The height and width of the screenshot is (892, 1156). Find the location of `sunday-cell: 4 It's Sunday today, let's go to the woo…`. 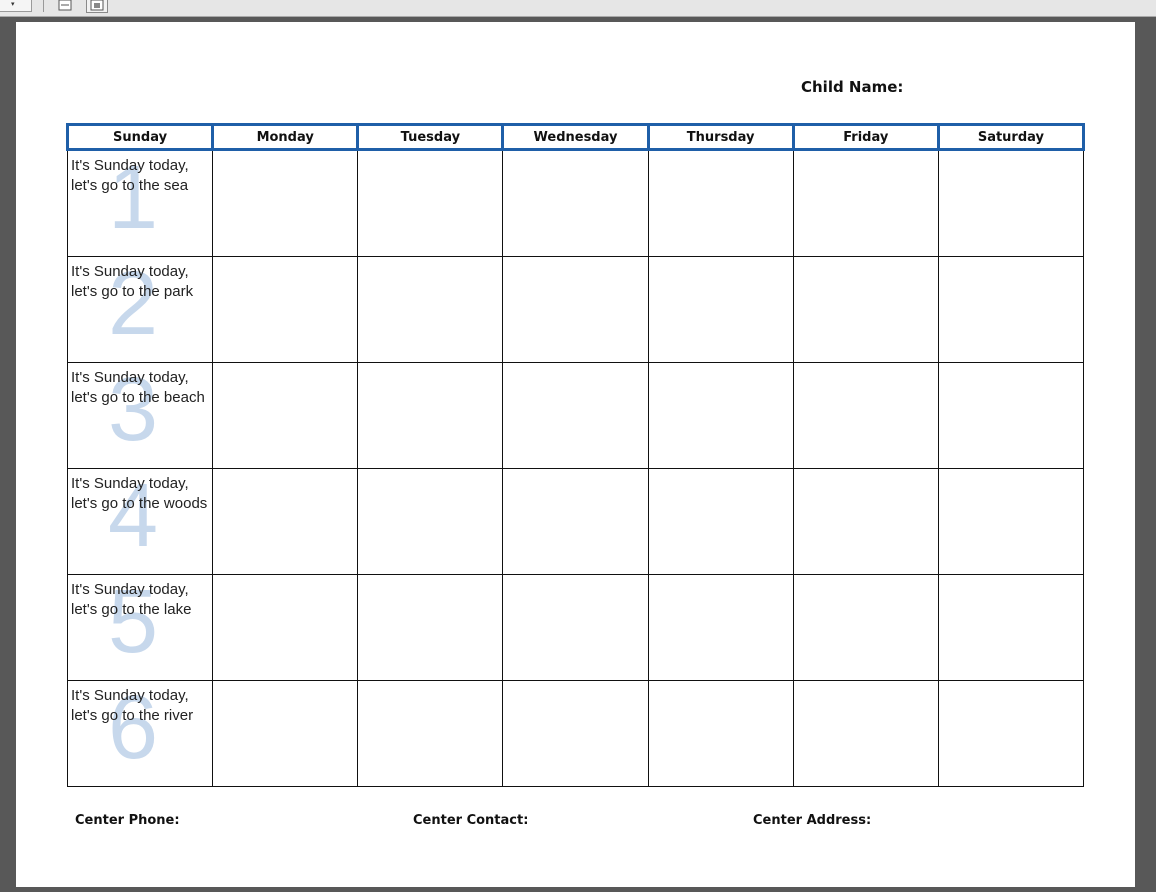

sunday-cell: 4 It's Sunday today, let's go to the woo… is located at coordinates (140, 521).